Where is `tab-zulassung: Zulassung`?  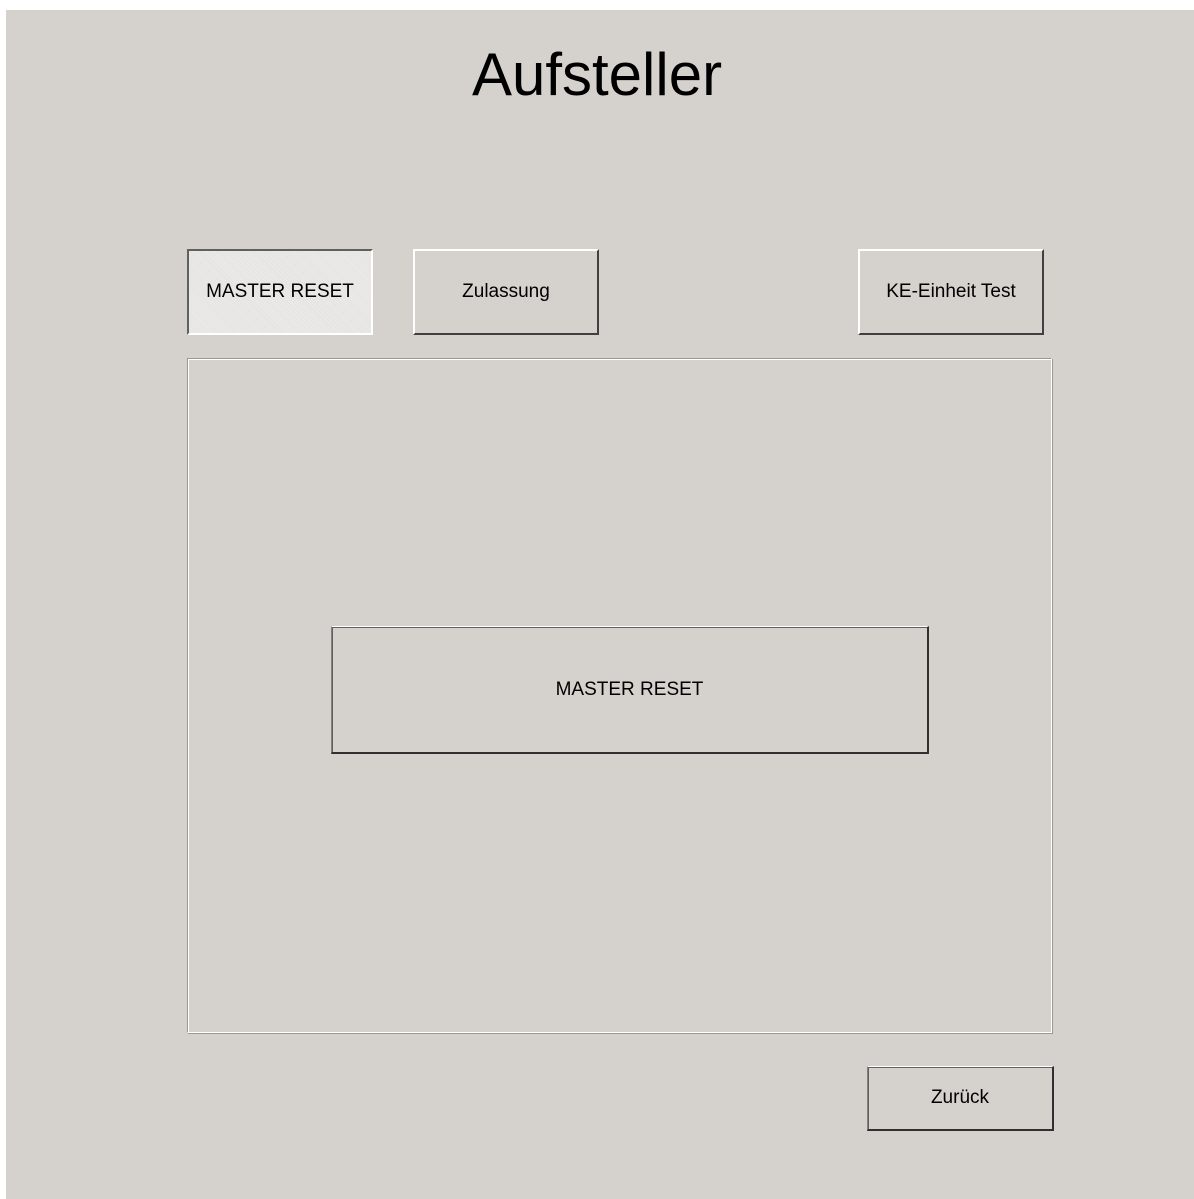
tab-zulassung: Zulassung is located at coordinates (506, 292).